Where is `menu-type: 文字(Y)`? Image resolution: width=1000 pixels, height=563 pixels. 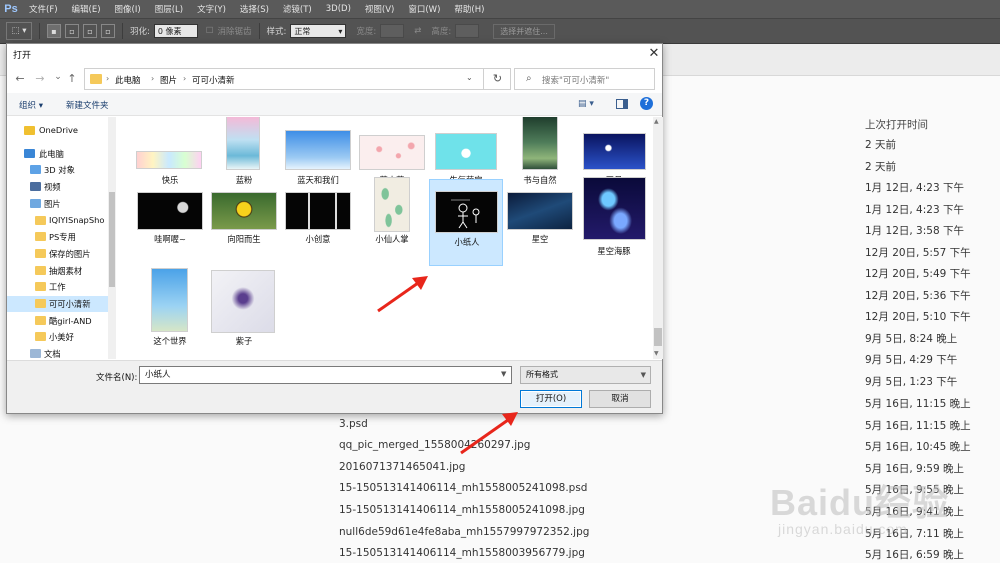 menu-type: 文字(Y) is located at coordinates (211, 9).